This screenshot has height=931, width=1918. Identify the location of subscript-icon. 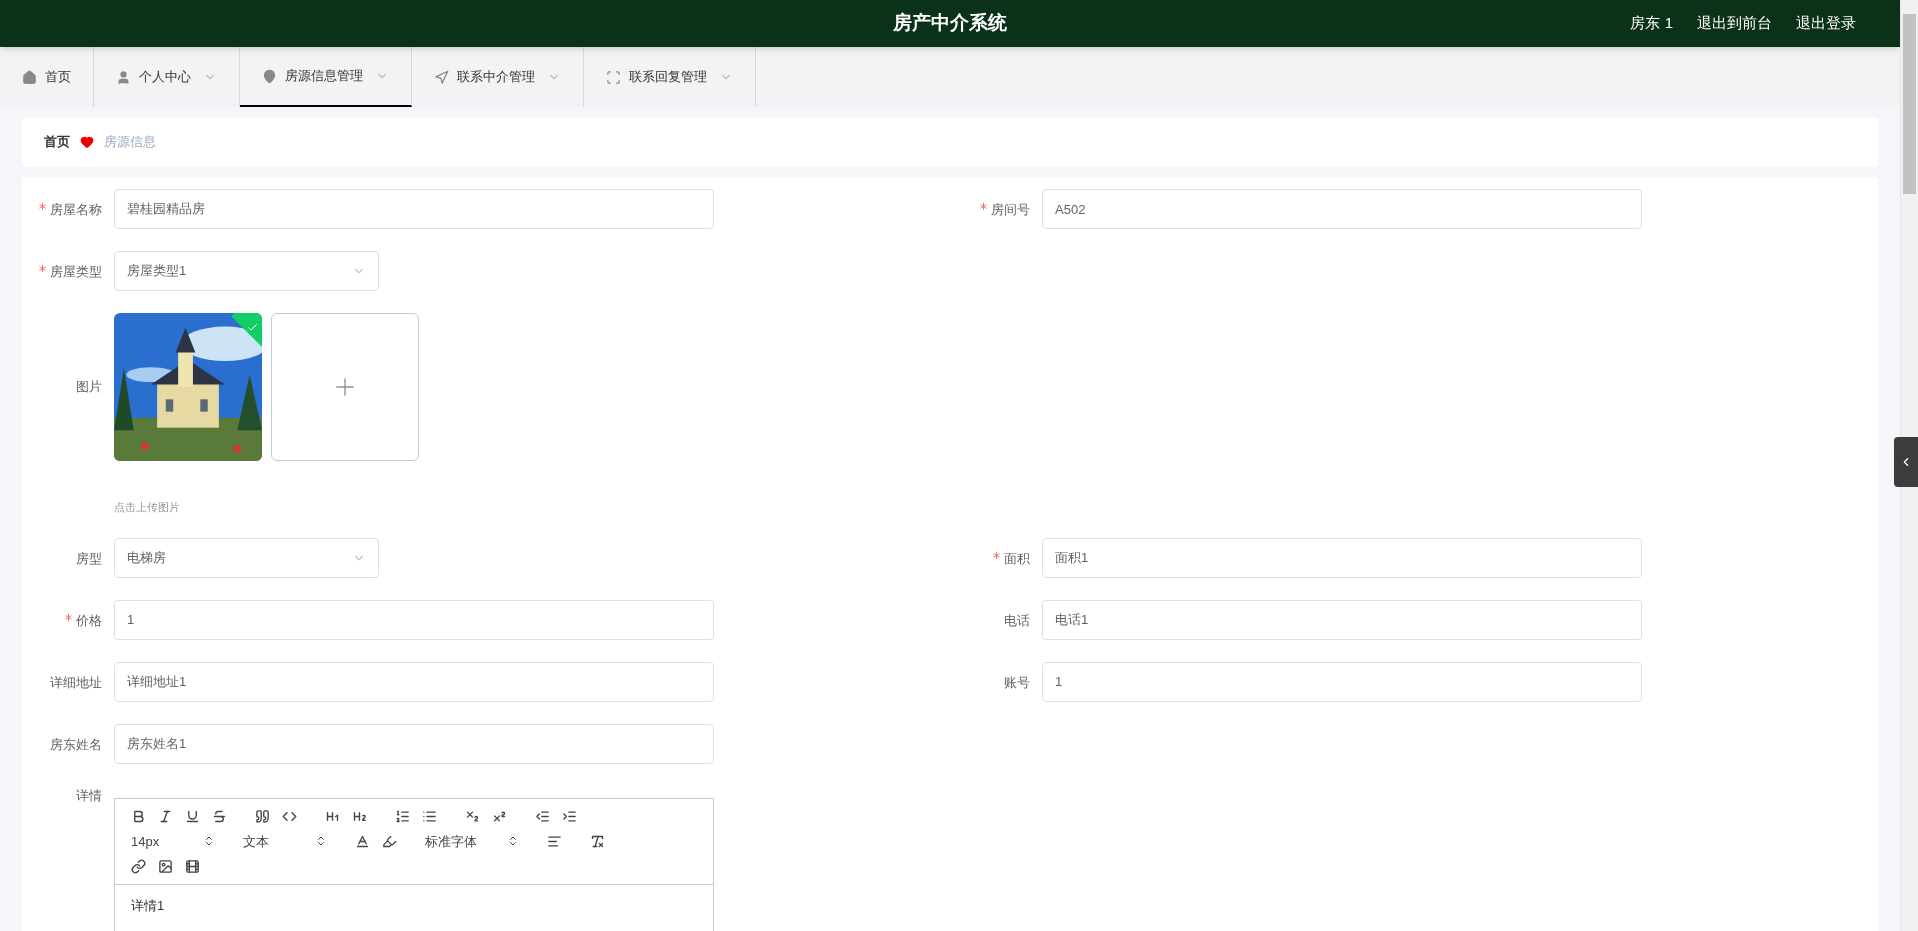
(472, 816).